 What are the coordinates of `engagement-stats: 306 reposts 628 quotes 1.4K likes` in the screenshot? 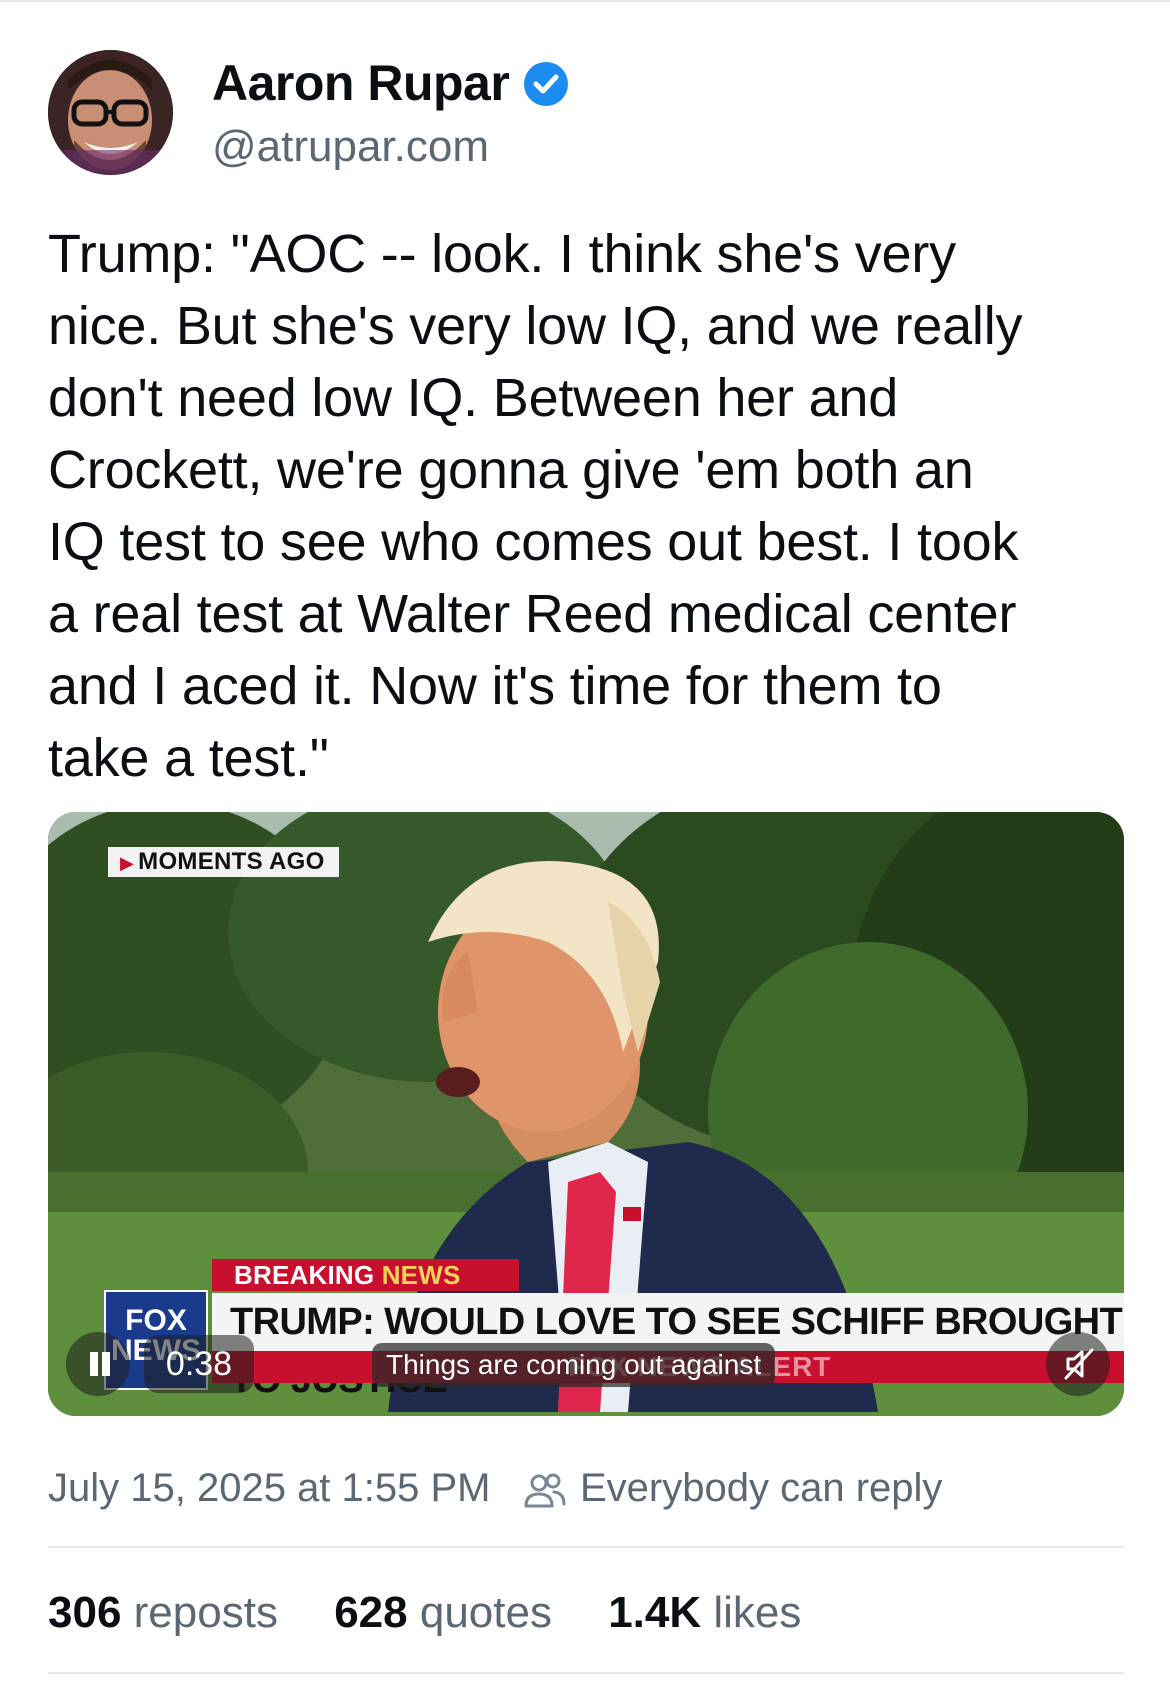 It's located at (446, 1613).